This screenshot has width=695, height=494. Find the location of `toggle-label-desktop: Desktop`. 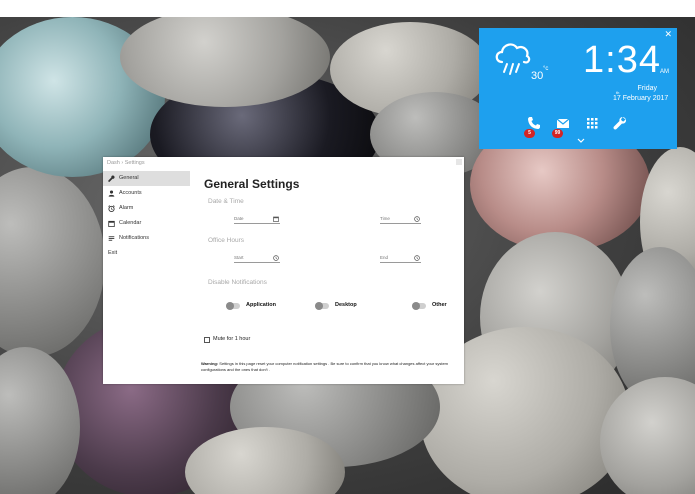

toggle-label-desktop: Desktop is located at coordinates (346, 305).